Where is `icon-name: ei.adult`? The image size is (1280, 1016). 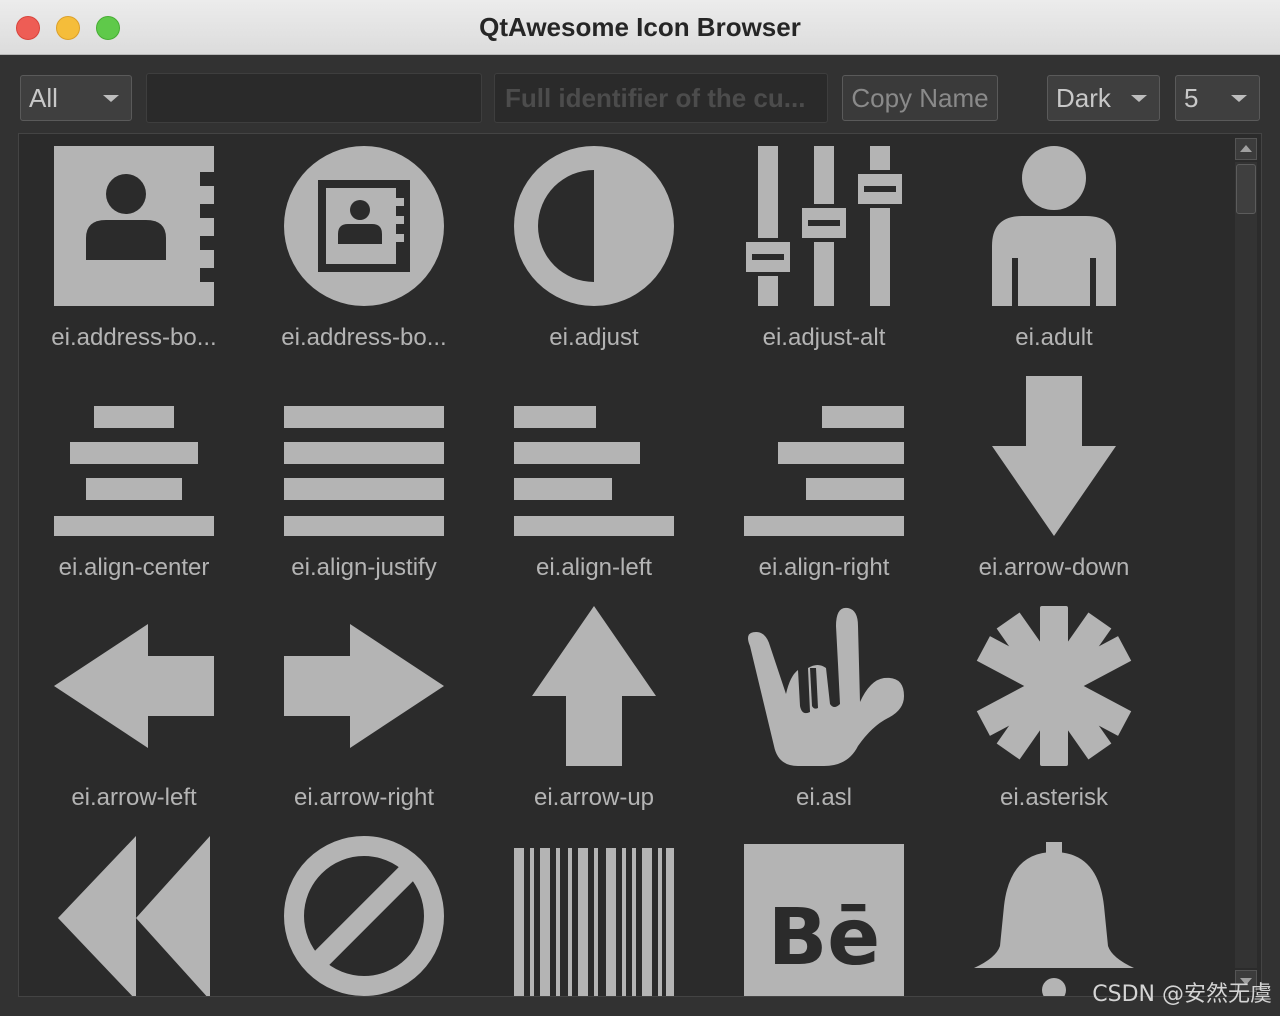
icon-name: ei.adult is located at coordinates (1054, 337).